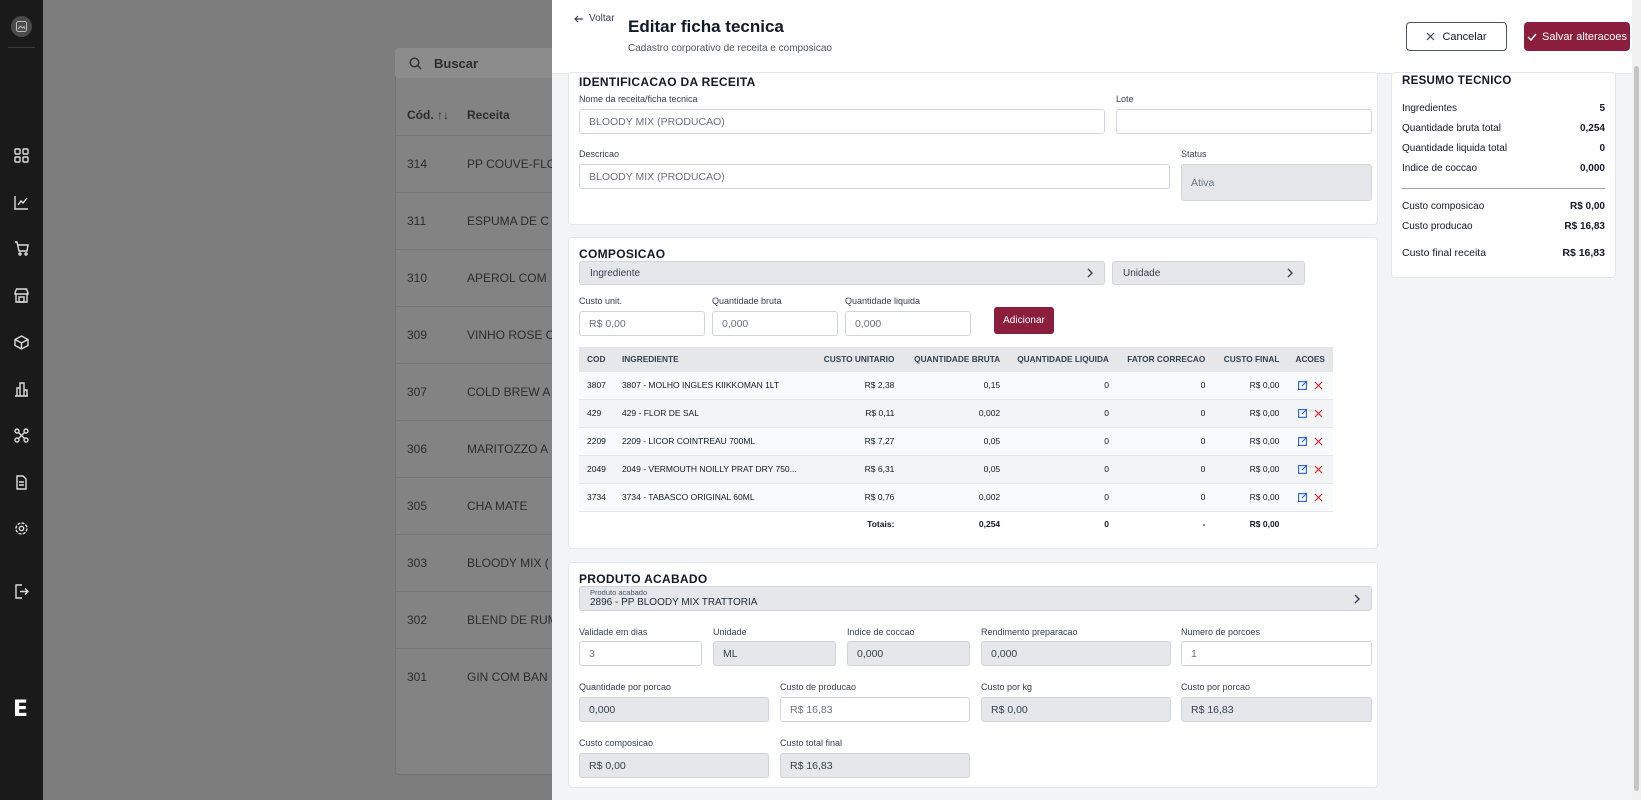 This screenshot has width=1641, height=800. Describe the element at coordinates (714, 384) in the screenshot. I see `cell-ingrediente: 3807 - MOLHO INGLES KIIKKOMAN 1LT` at that location.